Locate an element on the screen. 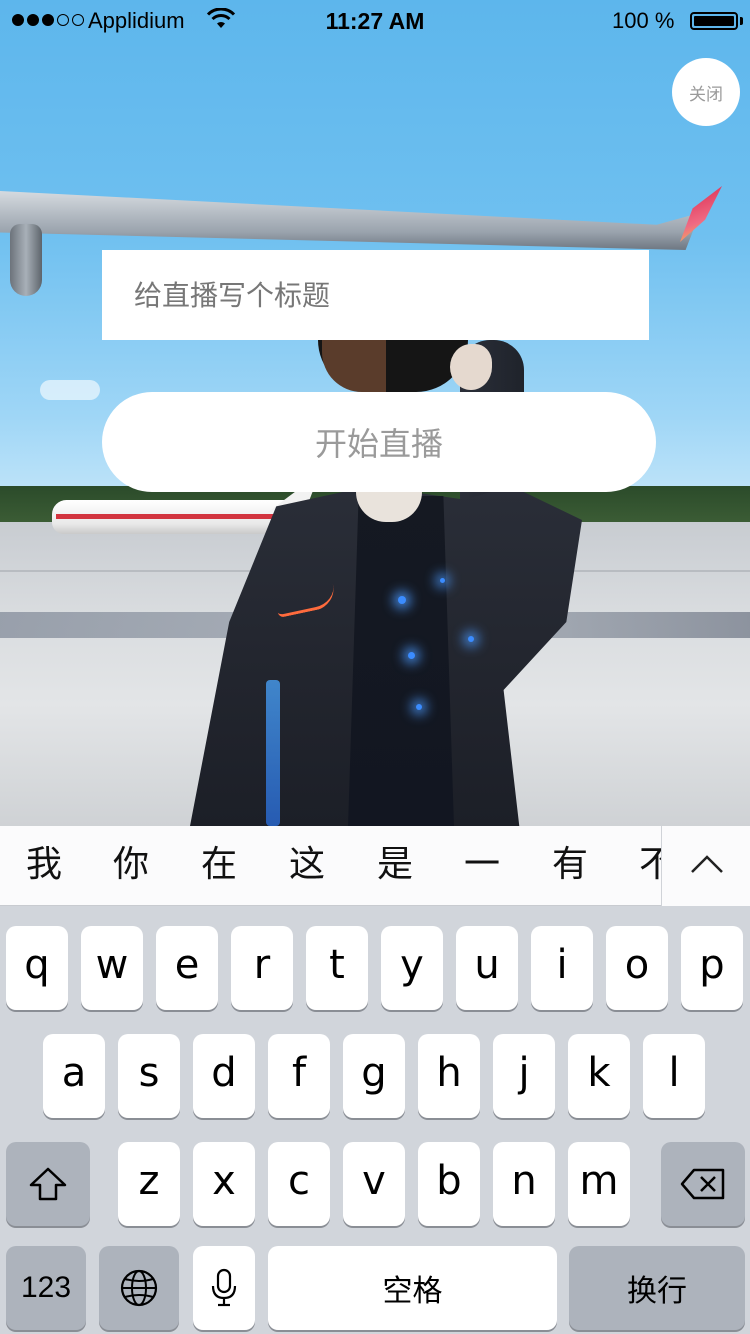 This screenshot has width=750, height=1334. return-key: 换行 is located at coordinates (657, 1288).